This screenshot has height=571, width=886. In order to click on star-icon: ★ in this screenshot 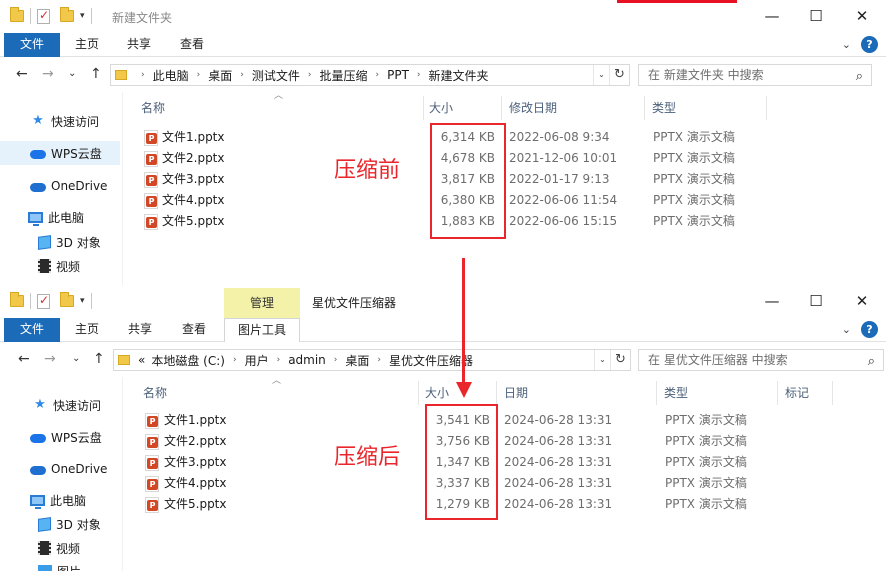, I will do `click(38, 120)`.